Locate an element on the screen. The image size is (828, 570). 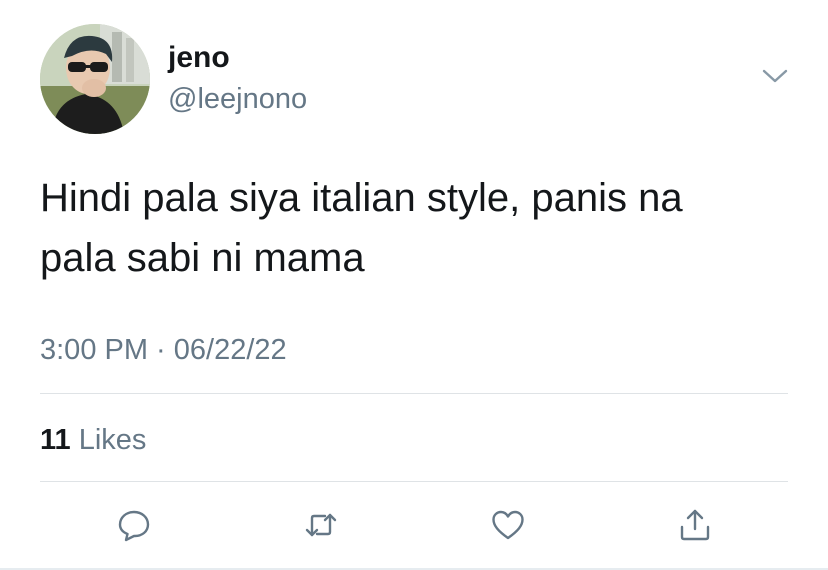
chevron-down-icon is located at coordinates (775, 76).